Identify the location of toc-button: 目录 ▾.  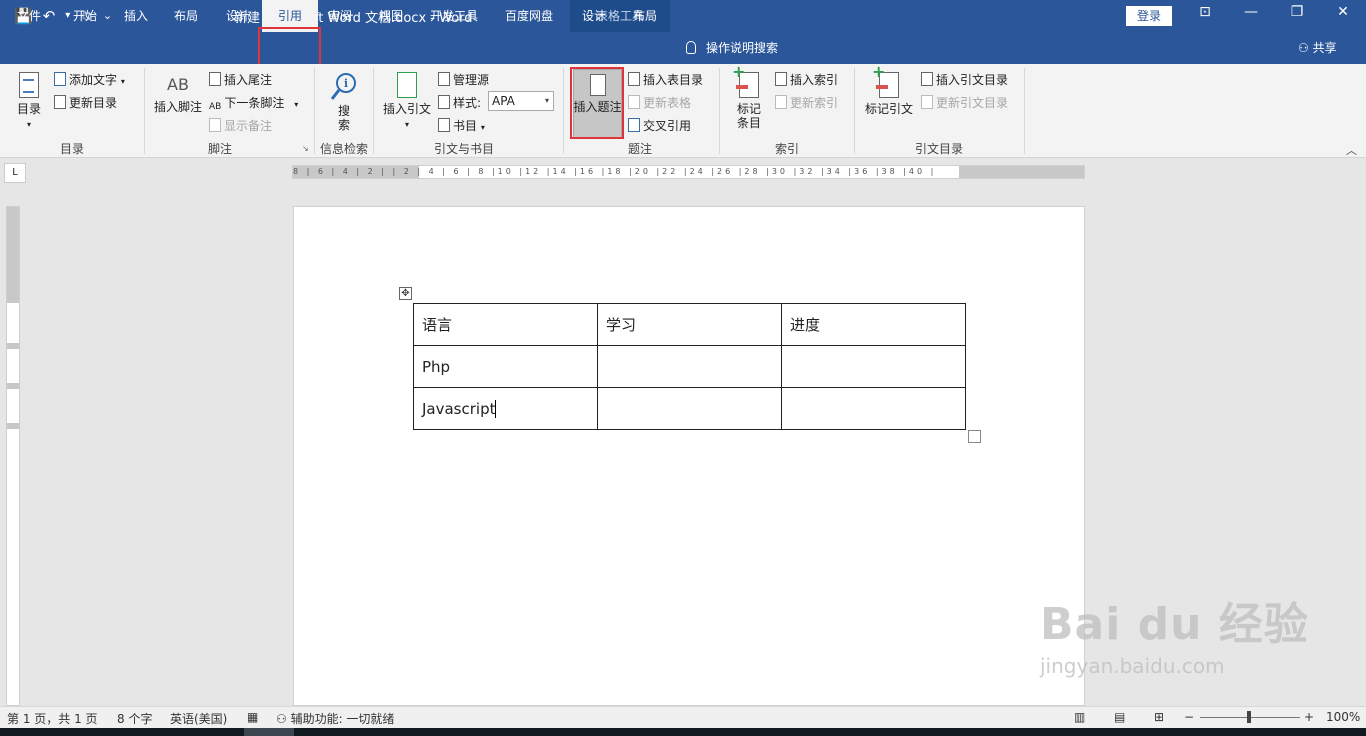
(29, 102).